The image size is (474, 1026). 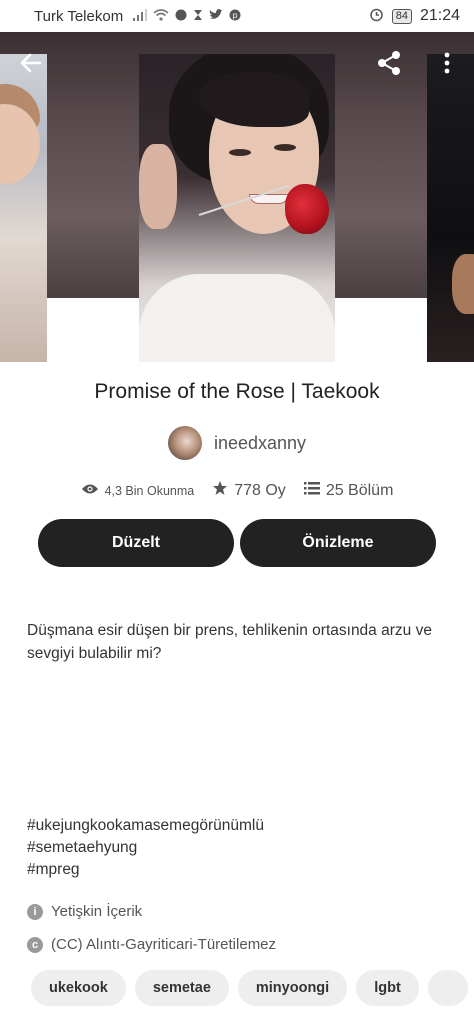 I want to click on next-story-cover, so click(x=450, y=208).